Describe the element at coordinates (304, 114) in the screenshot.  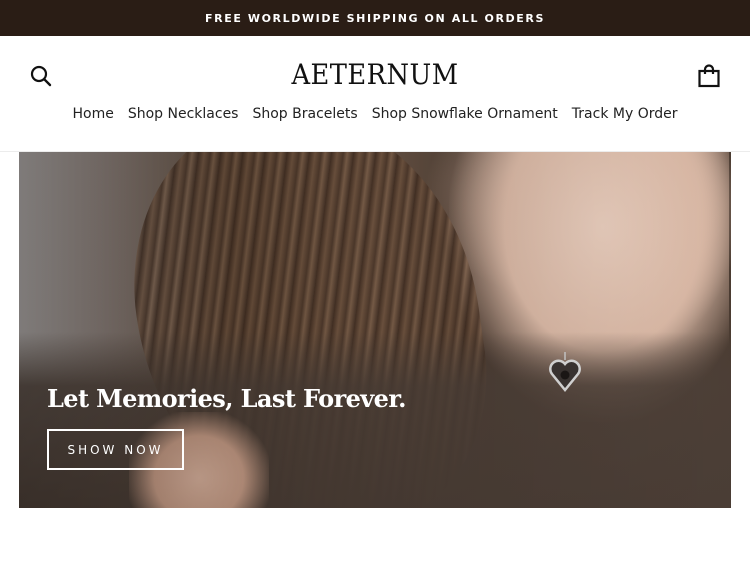
I see `nav-item-shop-bracelets: Shop Bracelets` at that location.